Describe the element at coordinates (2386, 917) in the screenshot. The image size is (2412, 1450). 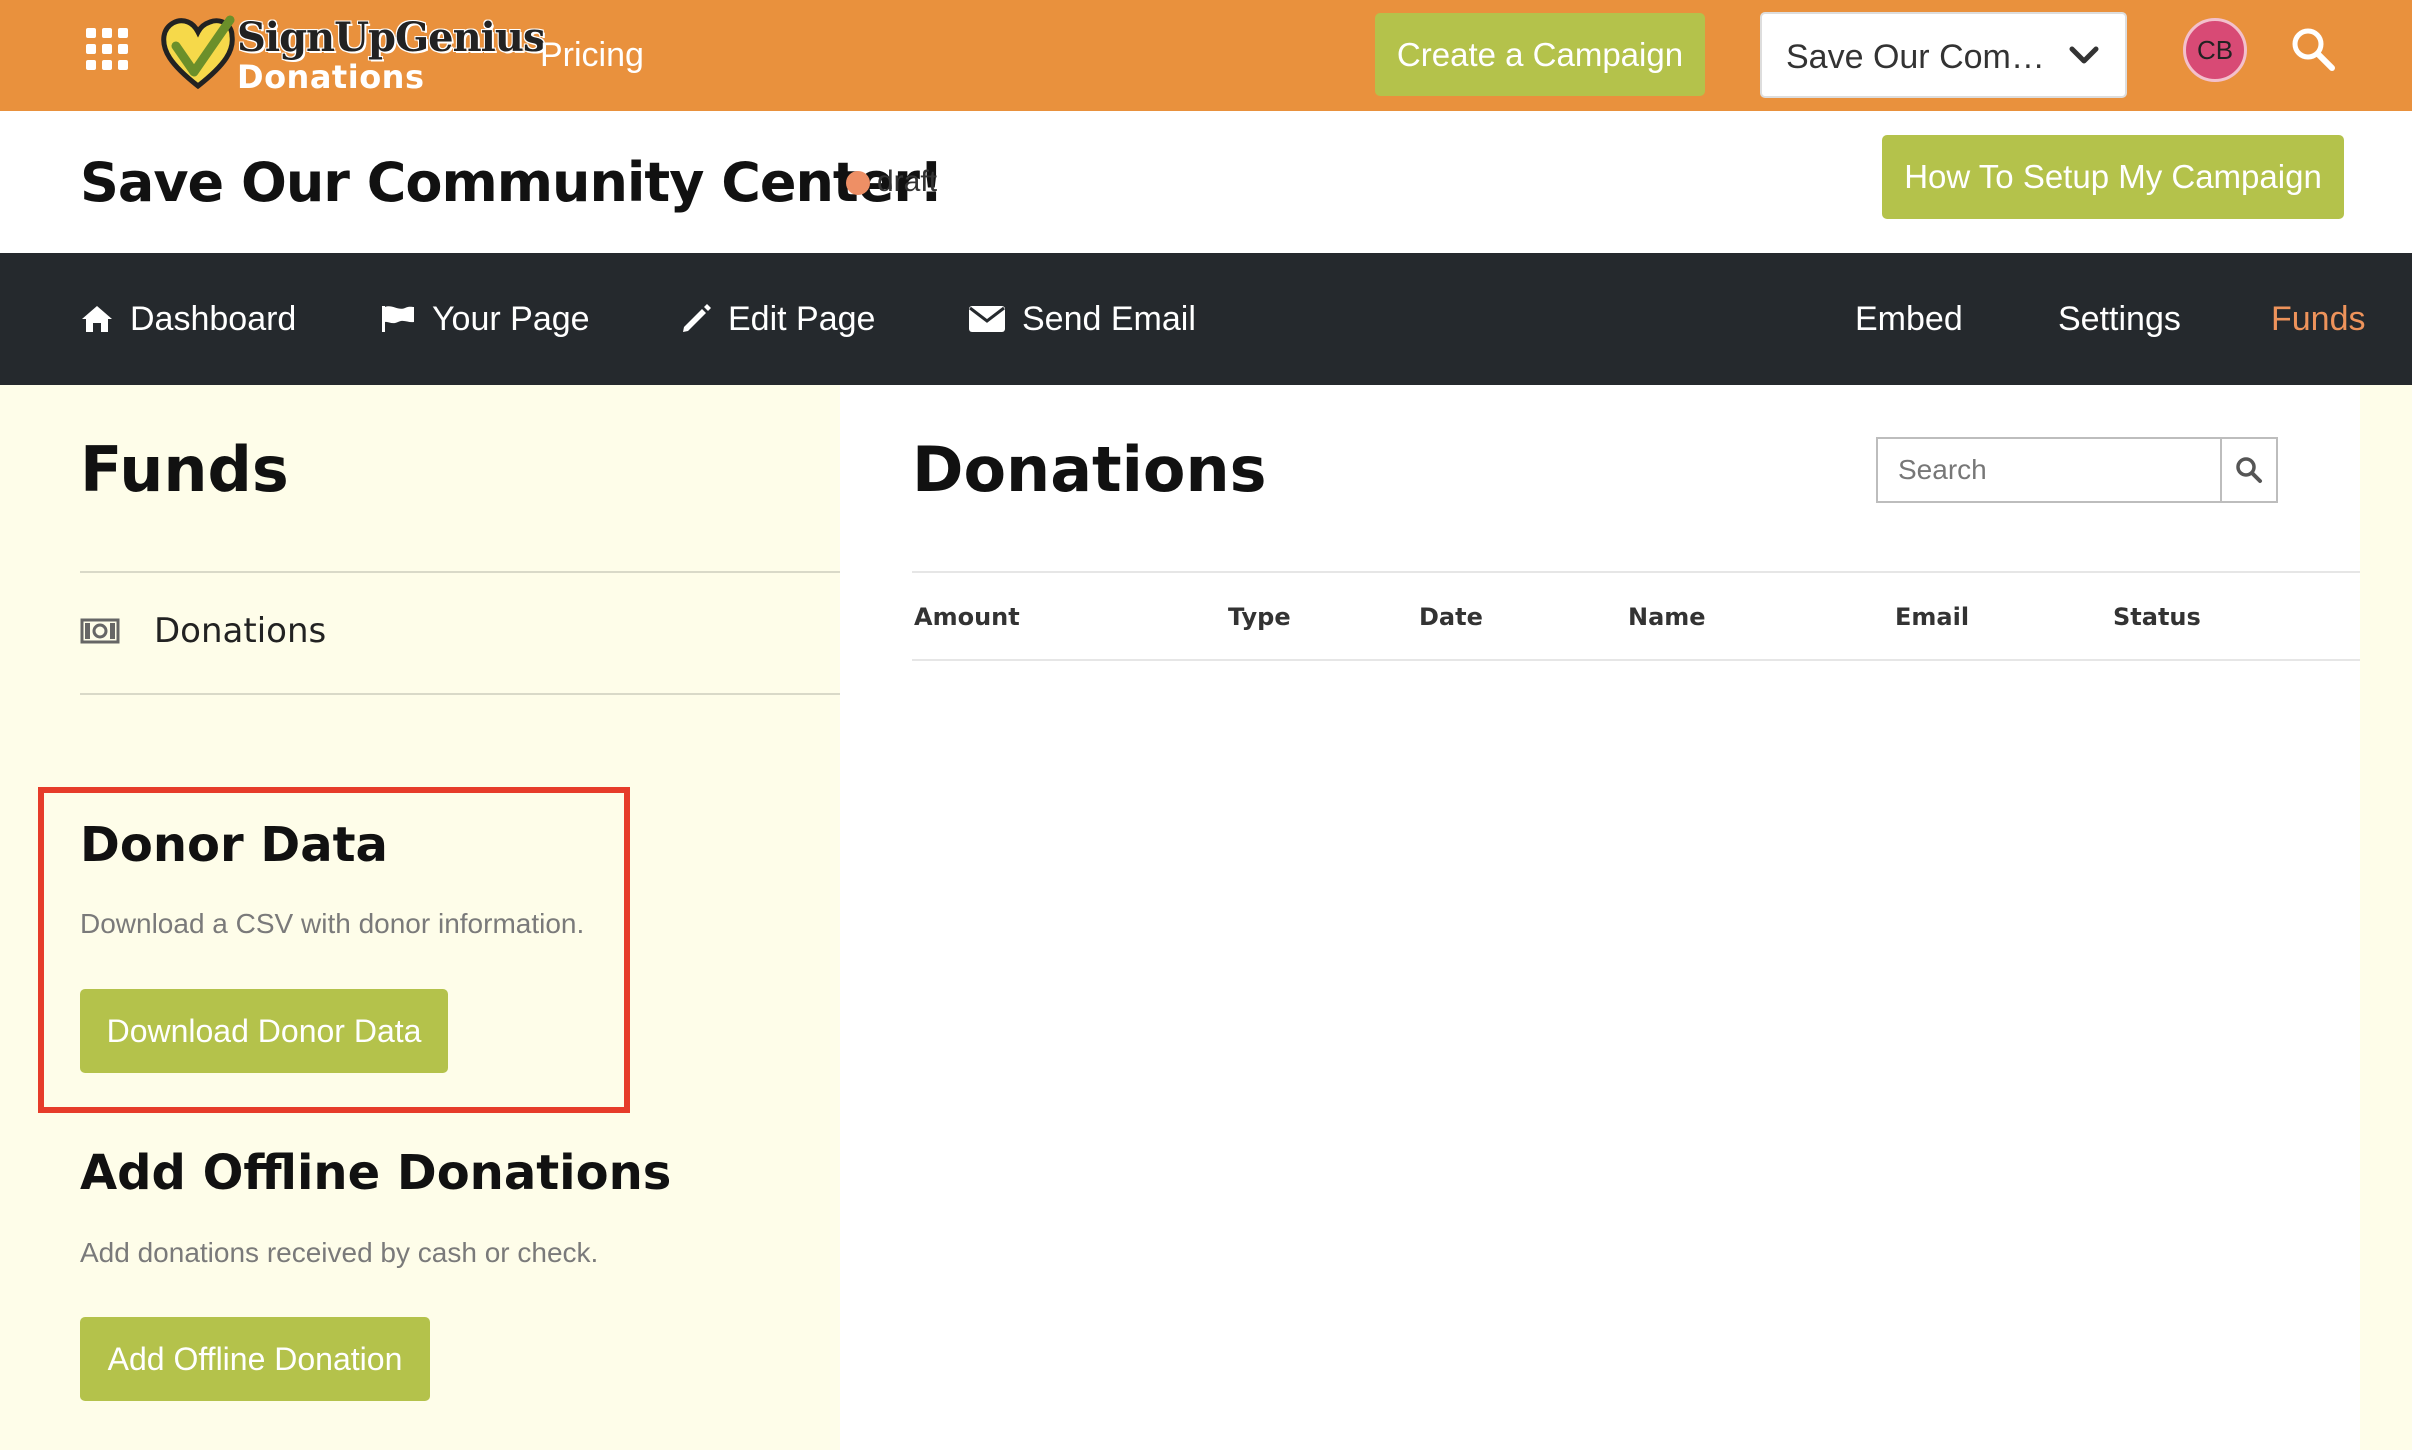
I see `right-gutter` at that location.